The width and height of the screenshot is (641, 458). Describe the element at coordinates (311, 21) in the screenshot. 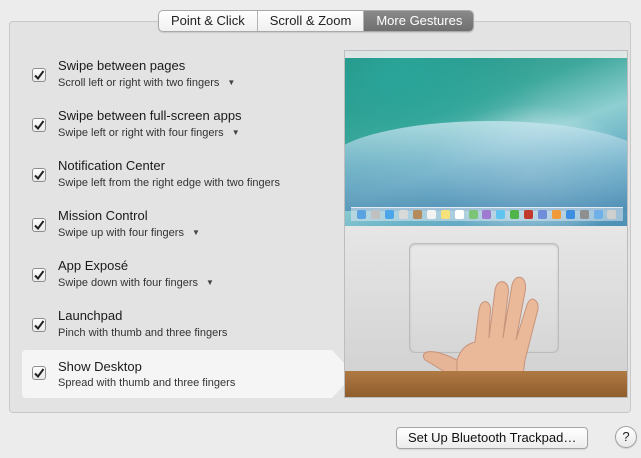

I see `tab-scroll-zoom: Scroll & Zoom` at that location.